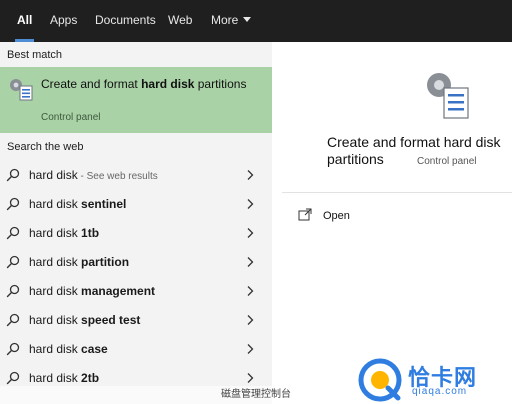  What do you see at coordinates (118, 291) in the screenshot?
I see `web-result-bold: management` at bounding box center [118, 291].